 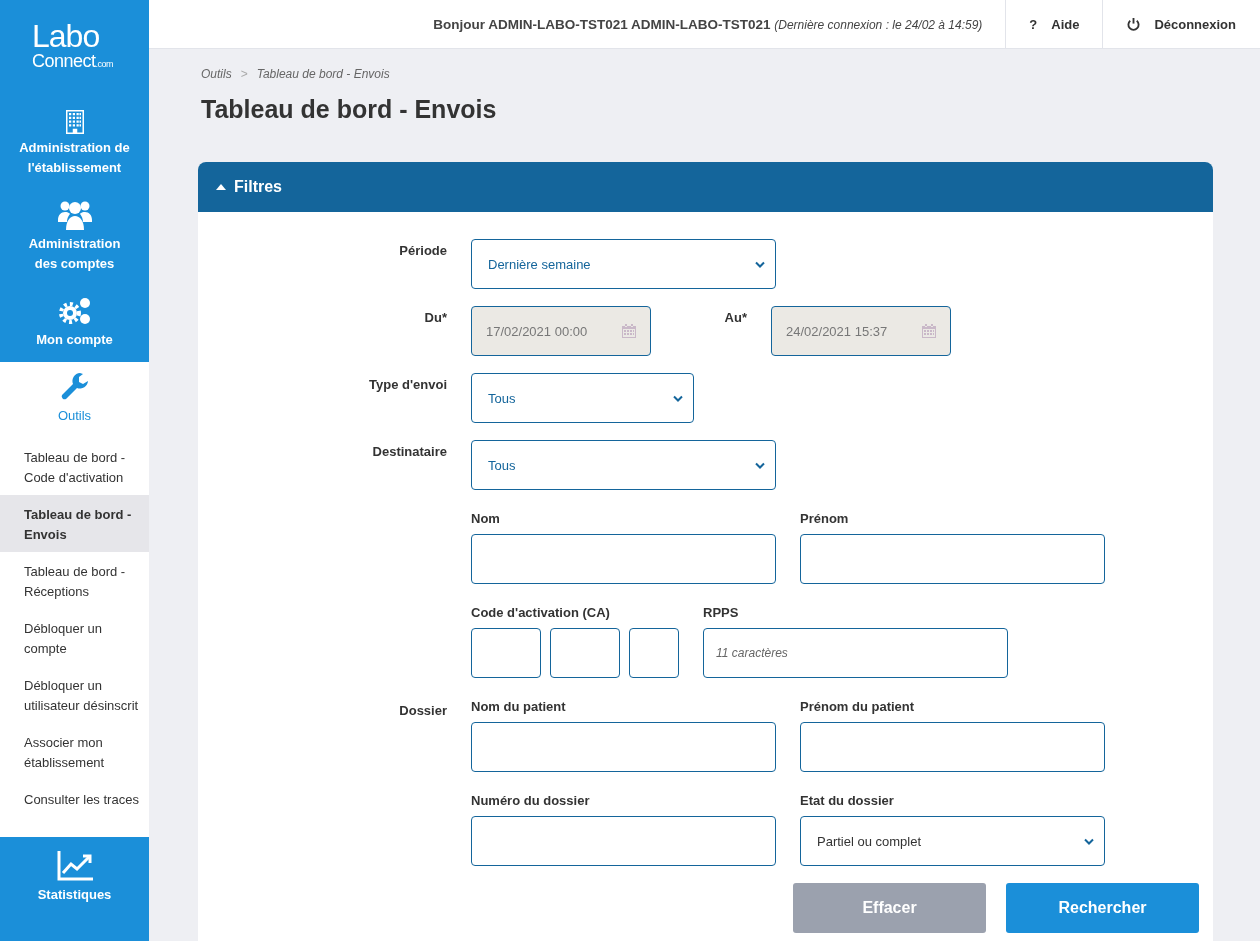 I want to click on dossier-state-select: Partiel ou complet, so click(x=952, y=841).